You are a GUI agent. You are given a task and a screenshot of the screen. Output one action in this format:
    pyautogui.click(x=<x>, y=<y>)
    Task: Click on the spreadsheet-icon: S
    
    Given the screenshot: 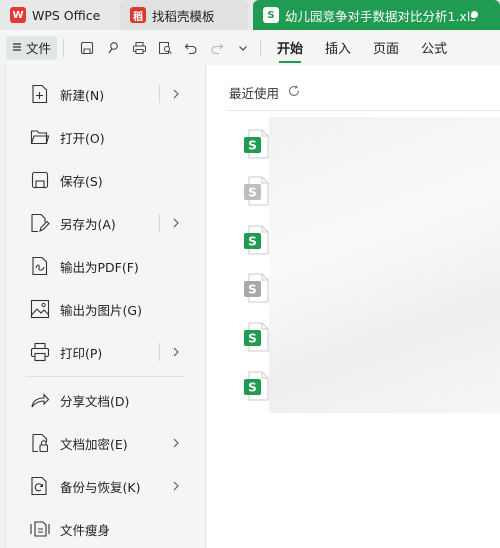 What is the action you would take?
    pyautogui.click(x=271, y=15)
    